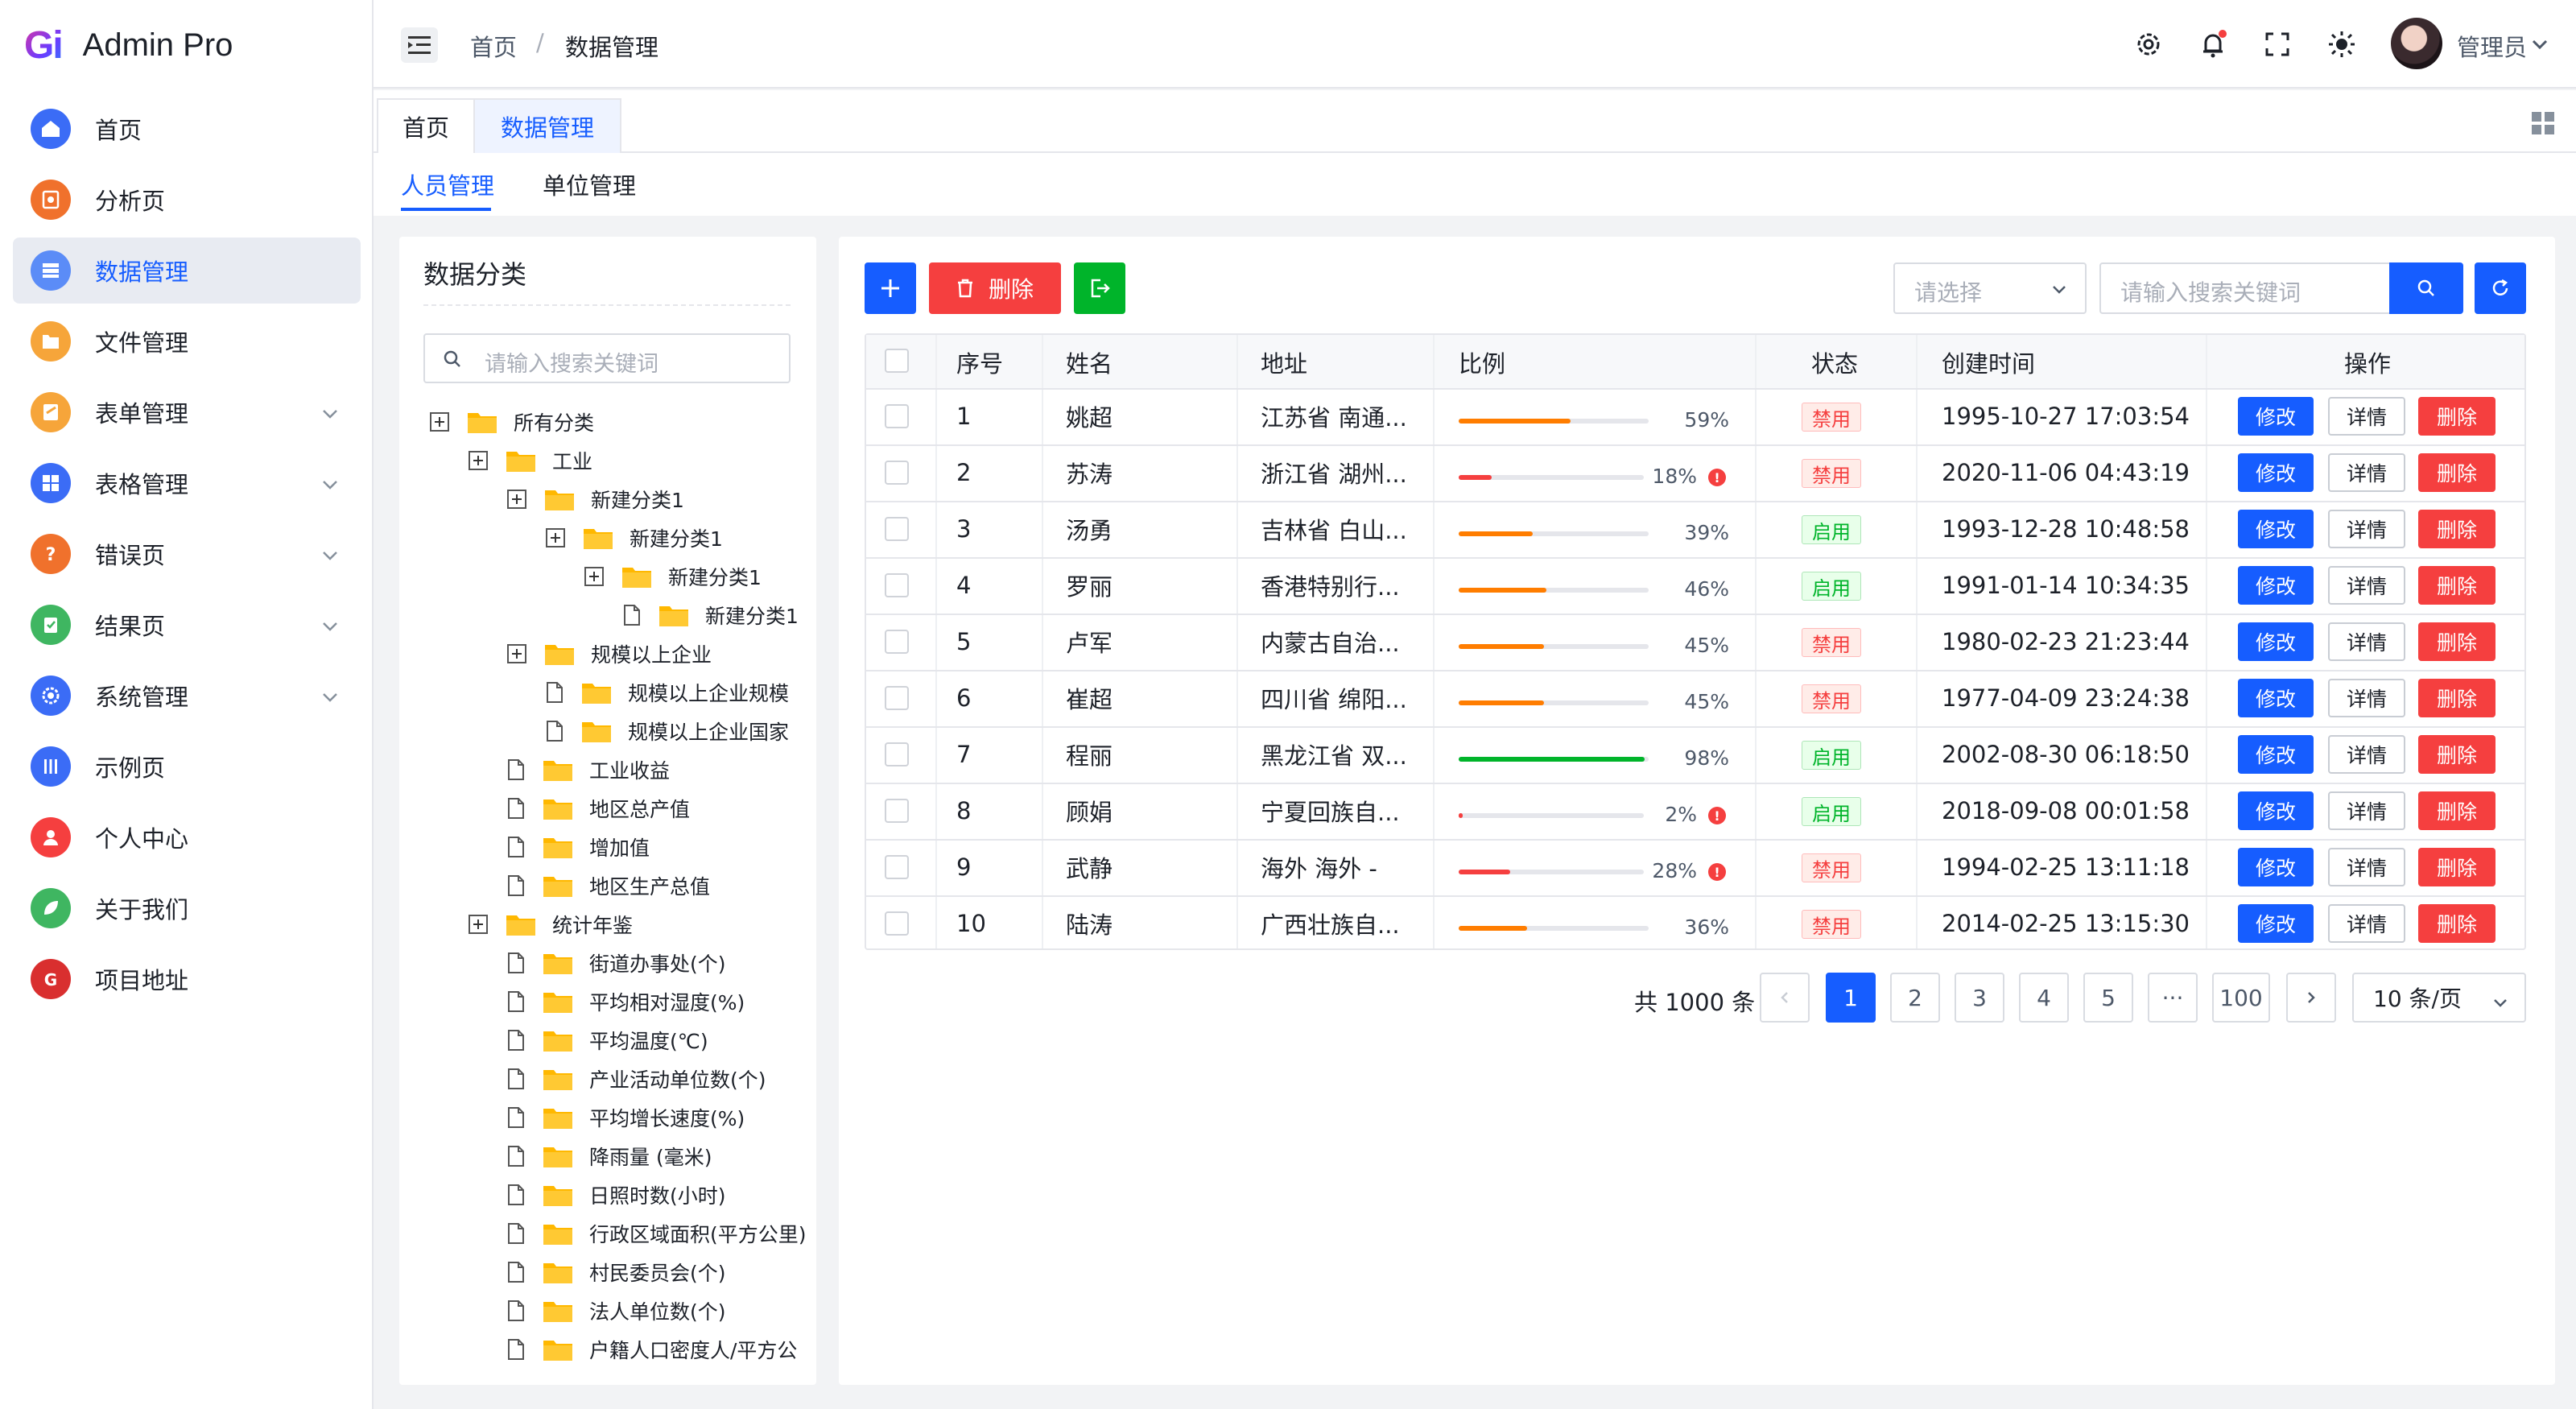 The width and height of the screenshot is (2576, 1409). I want to click on sidebar-item: 关于我们, so click(187, 908).